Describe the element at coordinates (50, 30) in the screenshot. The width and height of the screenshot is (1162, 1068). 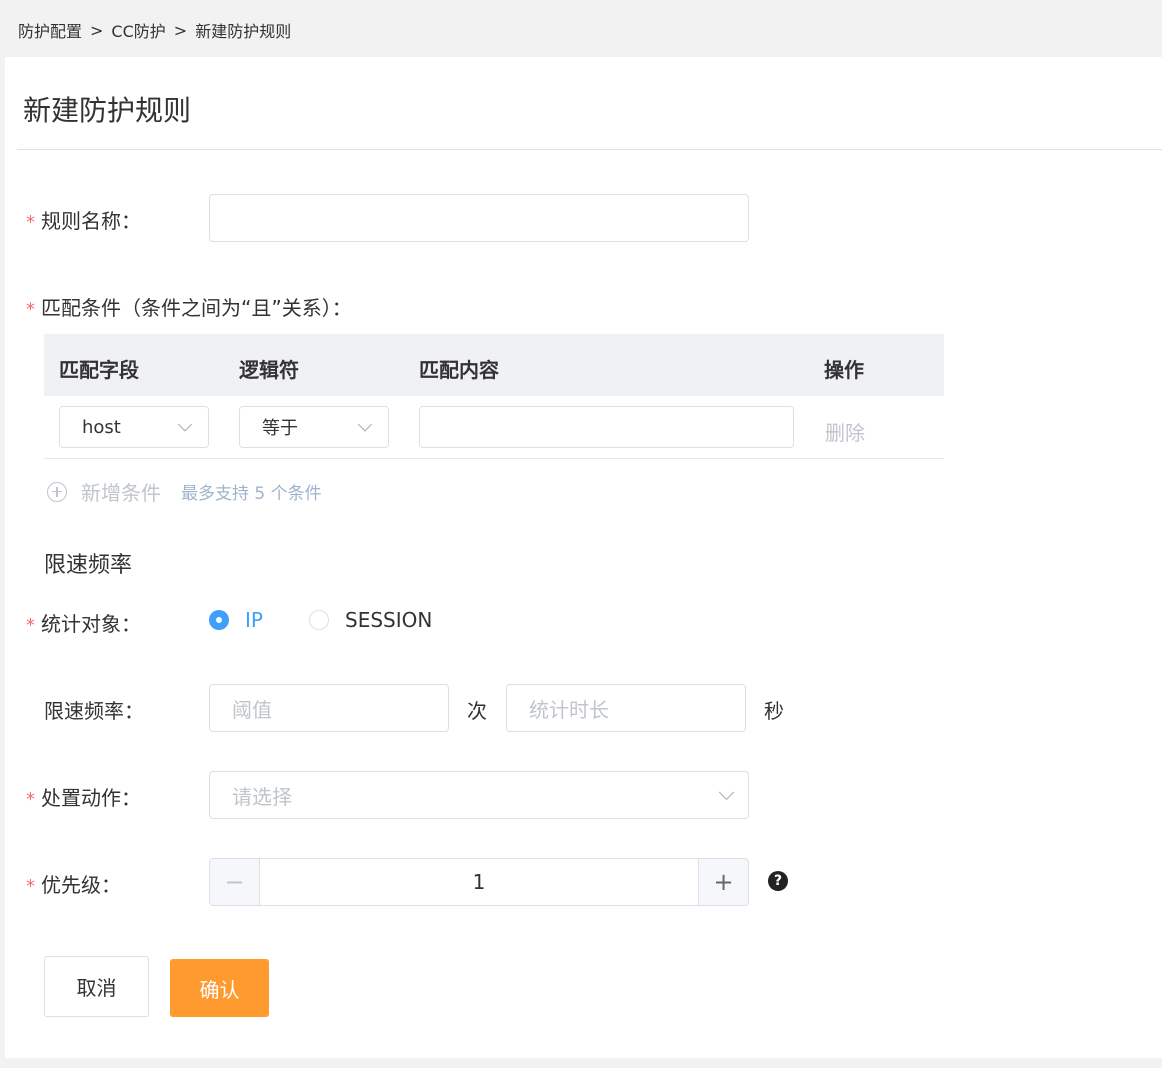
I see `breadcrumb-item-protection-config: 防护配置` at that location.